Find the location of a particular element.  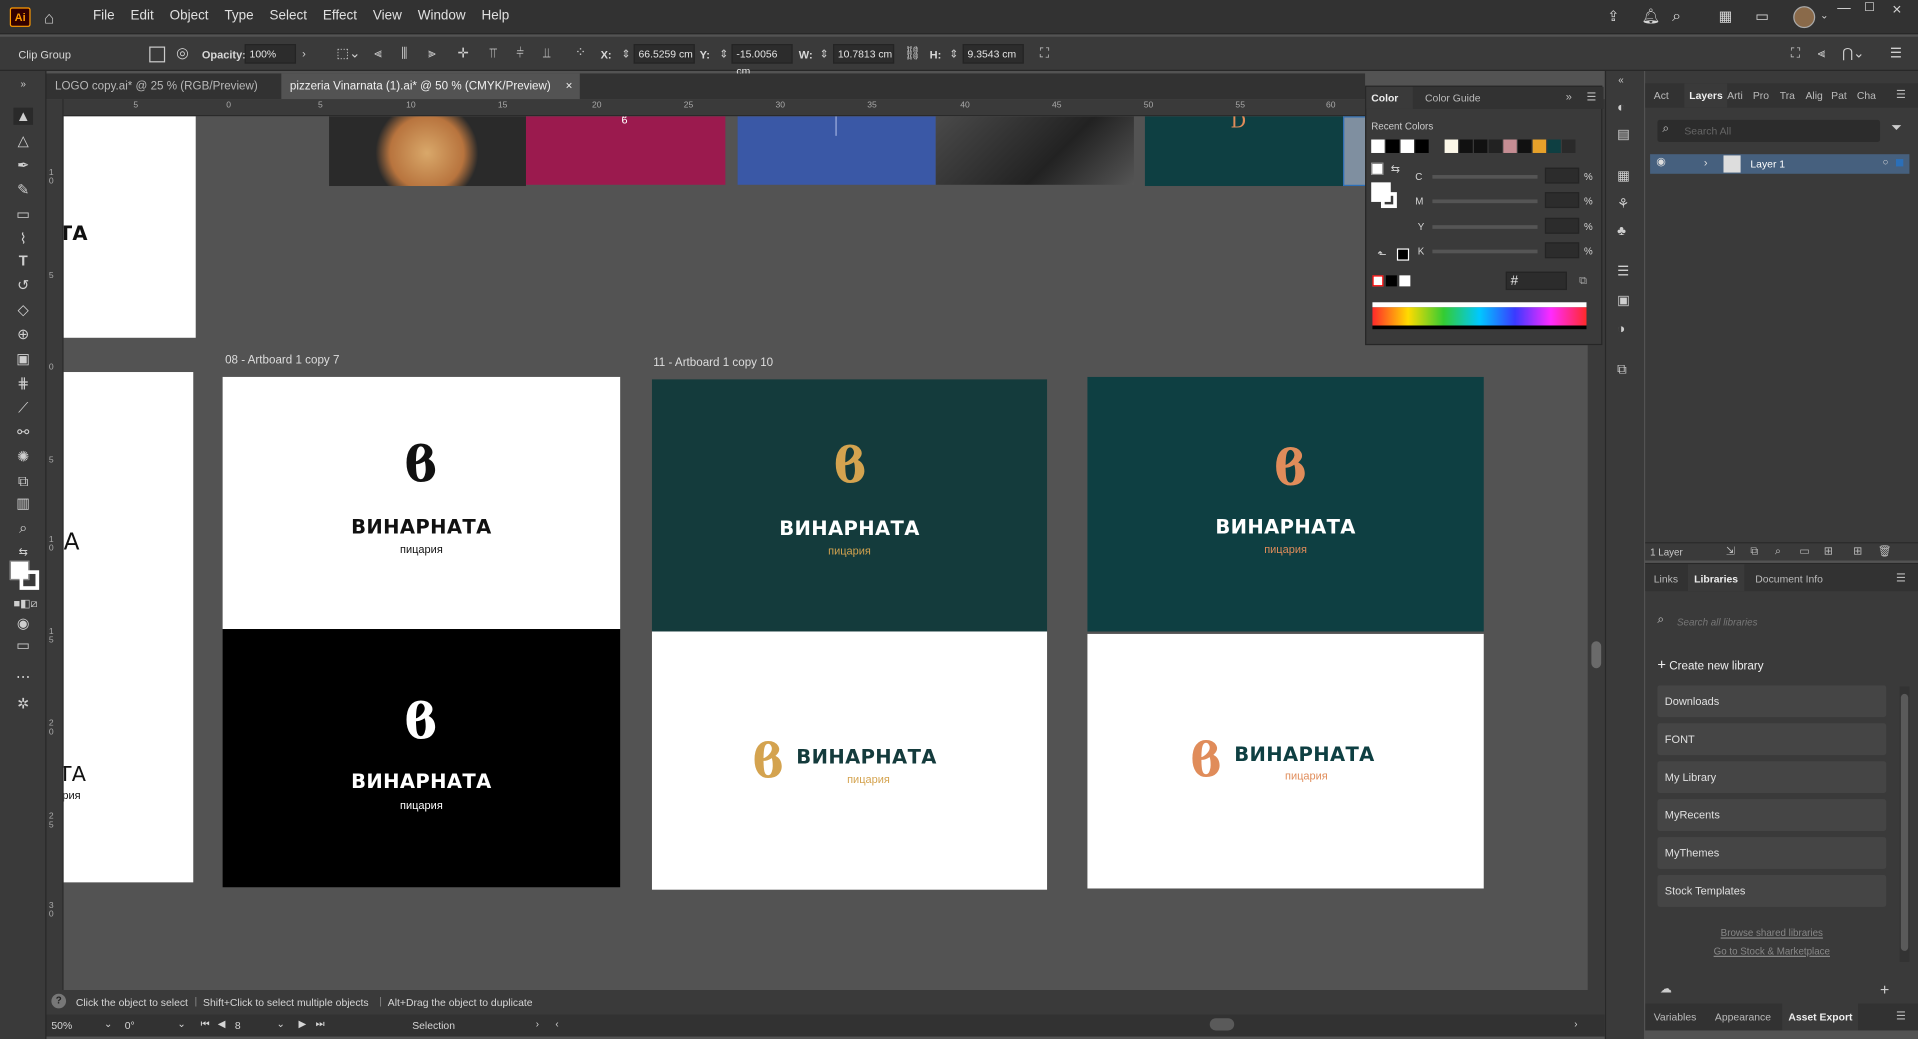

tab-properties: Pro is located at coordinates (1761, 95).